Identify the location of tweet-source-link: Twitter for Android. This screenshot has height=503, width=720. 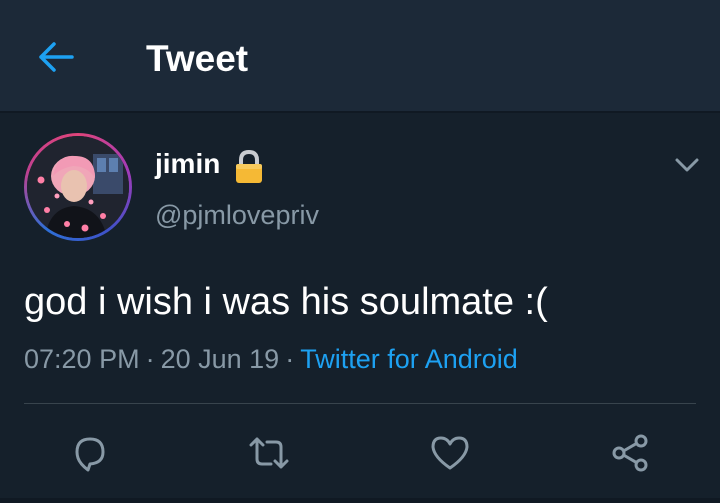
(409, 359).